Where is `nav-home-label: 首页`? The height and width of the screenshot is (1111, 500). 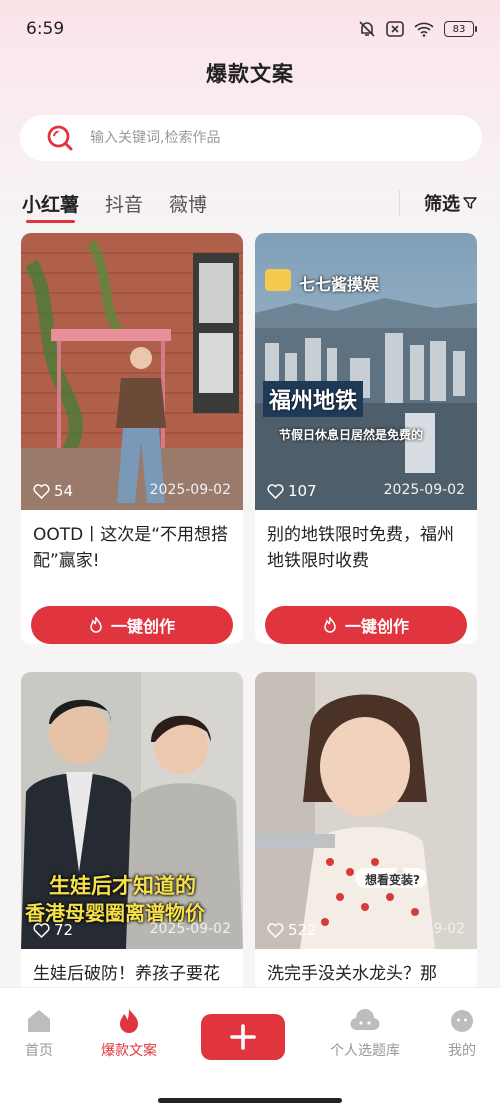
nav-home-label: 首页 is located at coordinates (39, 1051).